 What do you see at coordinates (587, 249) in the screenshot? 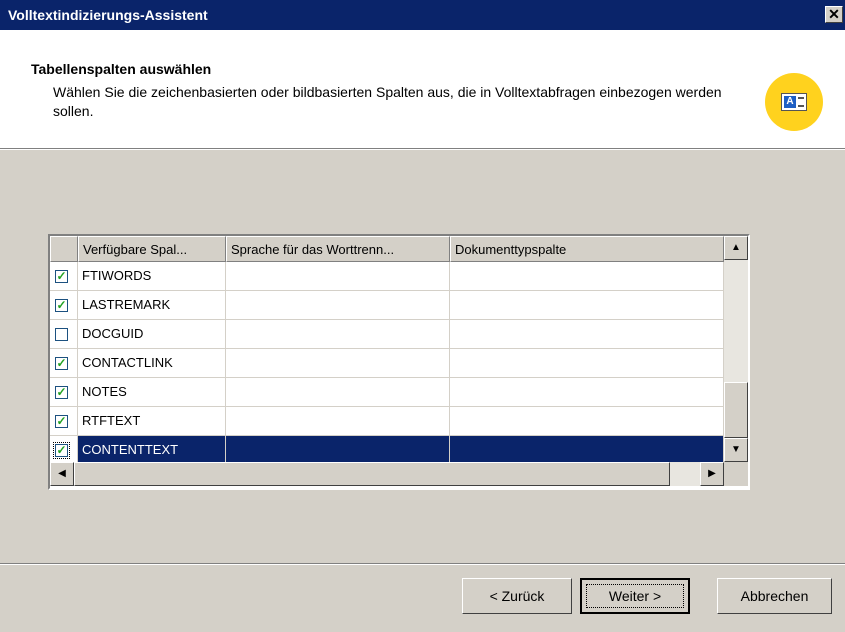
I see `column-header-doctype: Dokumenttypspalte` at bounding box center [587, 249].